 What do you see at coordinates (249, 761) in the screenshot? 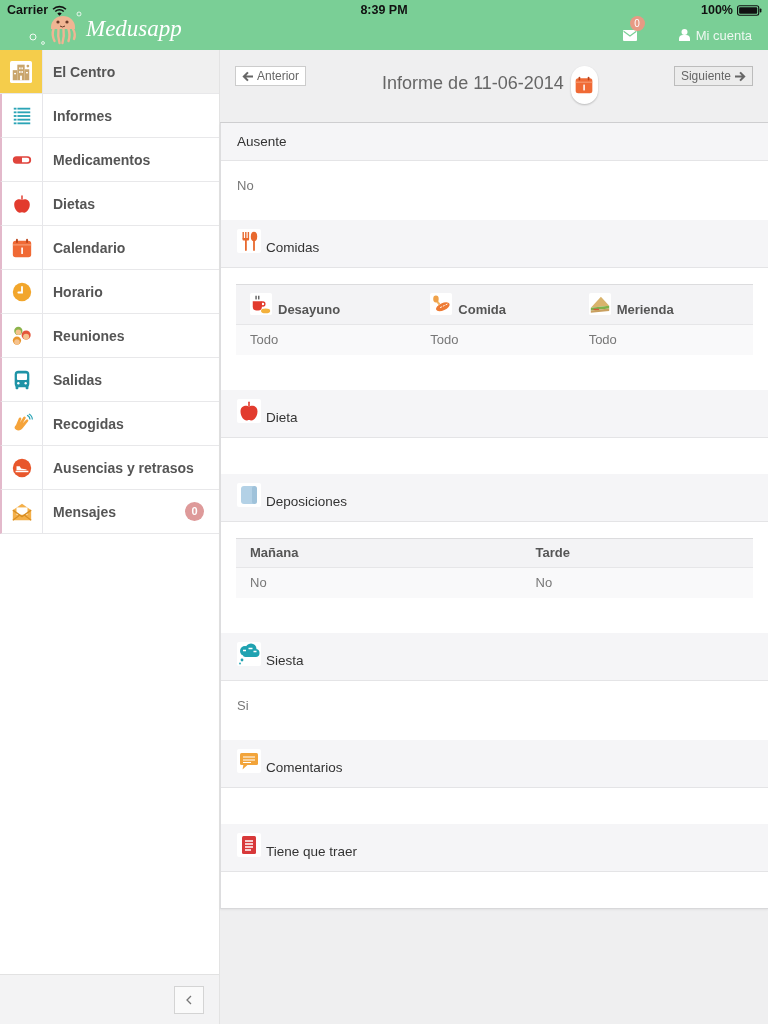
I see `comment-icon` at bounding box center [249, 761].